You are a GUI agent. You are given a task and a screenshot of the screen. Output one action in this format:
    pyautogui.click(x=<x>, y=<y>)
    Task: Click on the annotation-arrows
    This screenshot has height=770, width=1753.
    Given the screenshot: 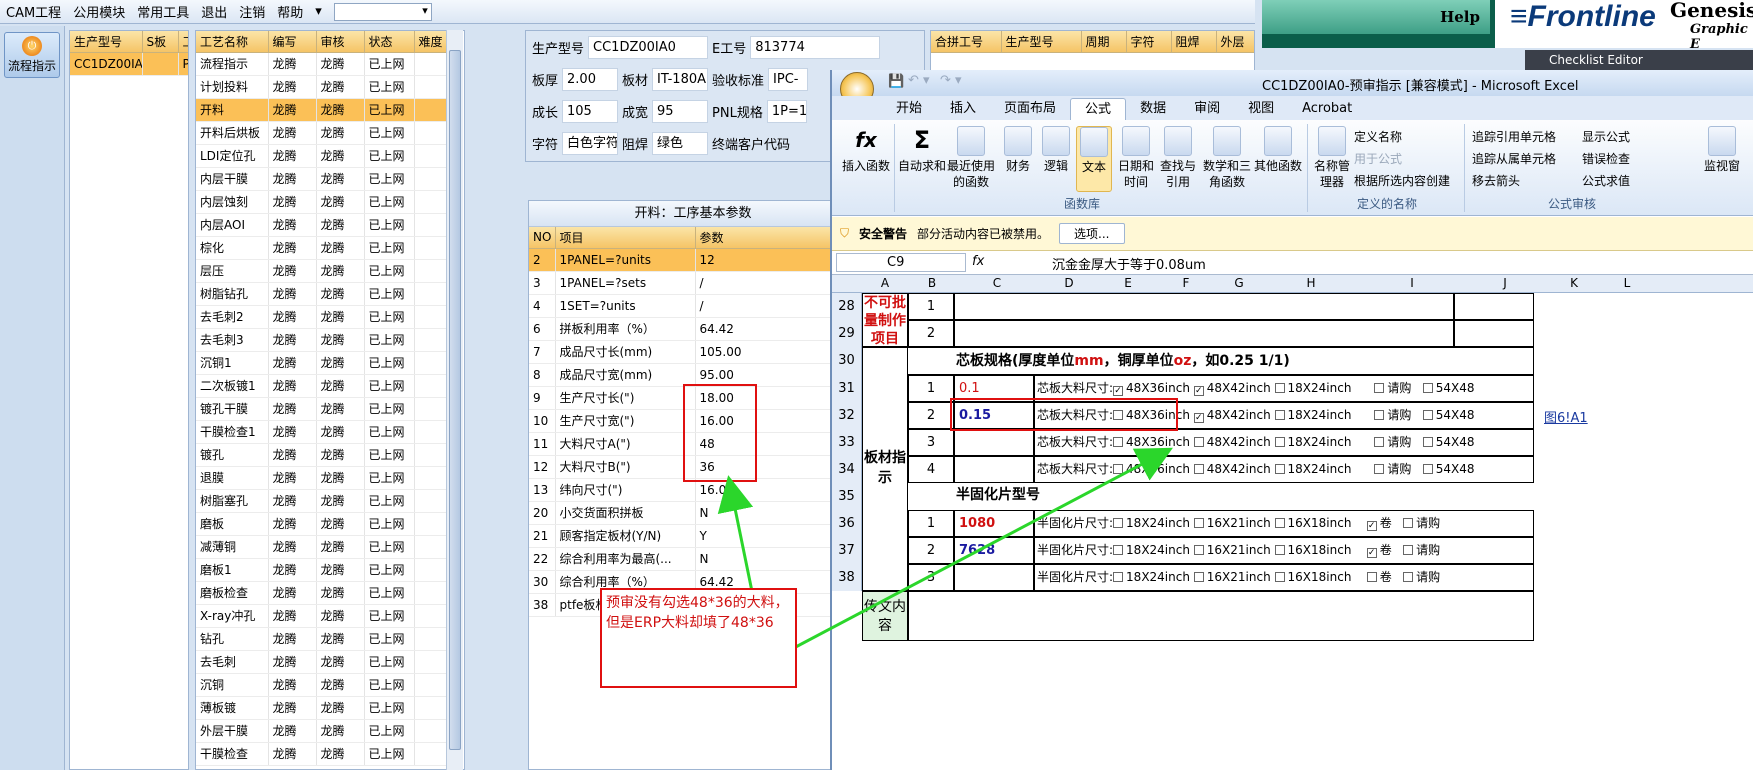 What is the action you would take?
    pyautogui.click(x=945, y=551)
    